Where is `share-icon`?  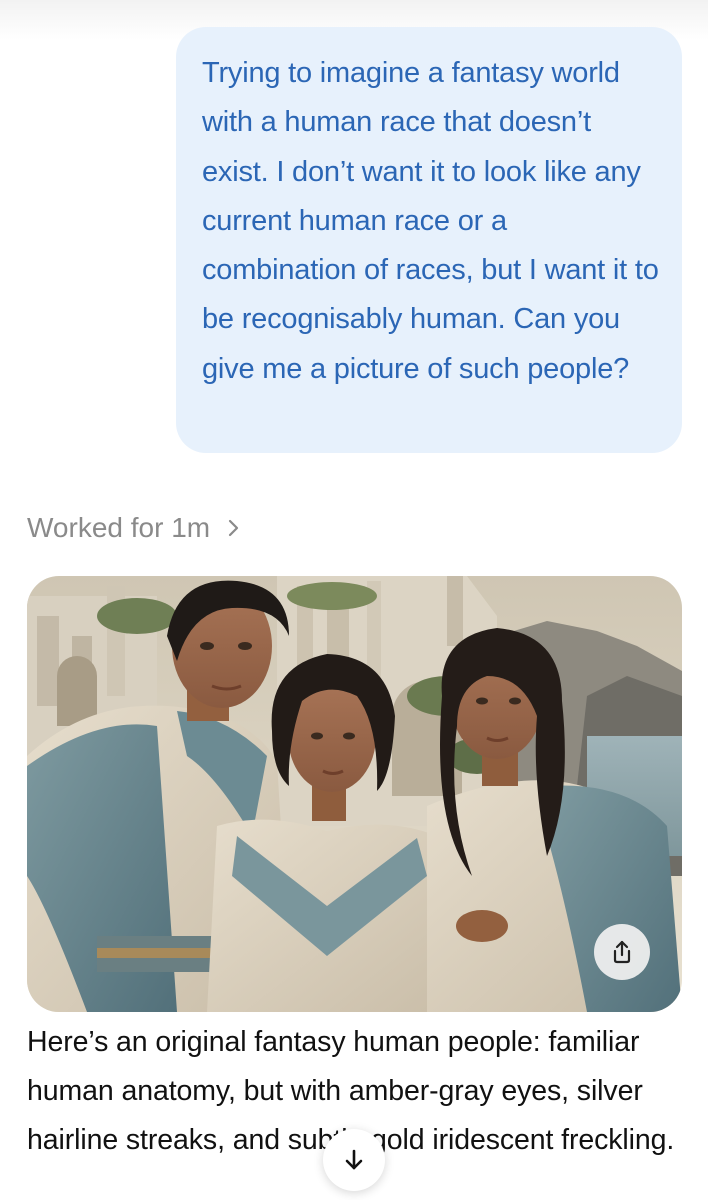
share-icon is located at coordinates (622, 952).